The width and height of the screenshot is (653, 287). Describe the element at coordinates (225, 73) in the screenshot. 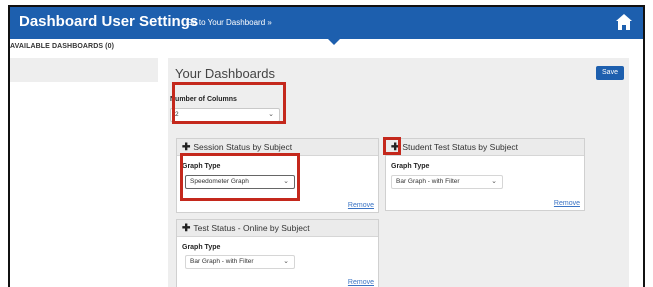

I see `your-dashboards-title: Your Dashboards` at that location.